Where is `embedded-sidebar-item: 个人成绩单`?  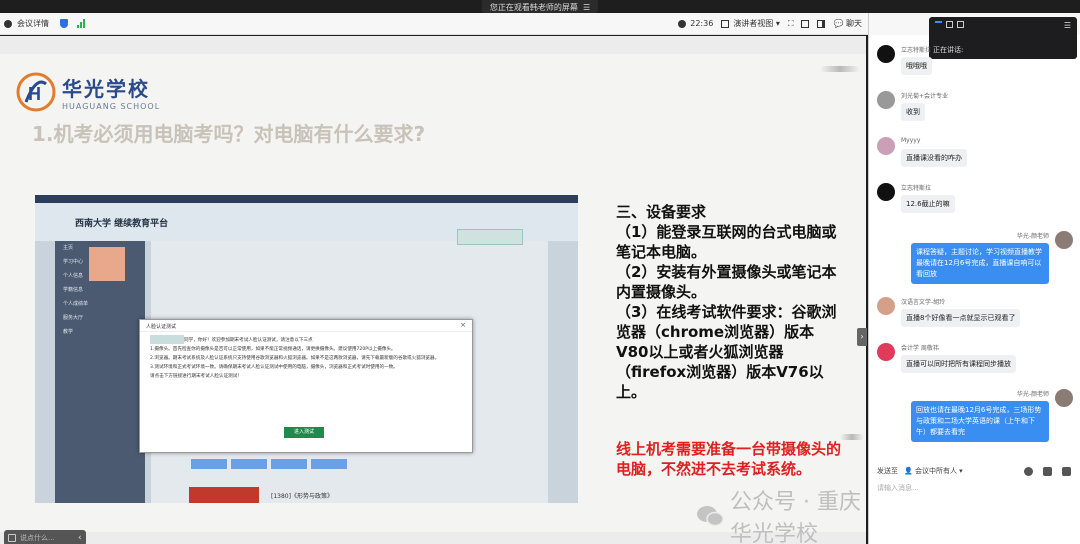
embedded-sidebar-item: 个人成绩单 is located at coordinates (100, 304).